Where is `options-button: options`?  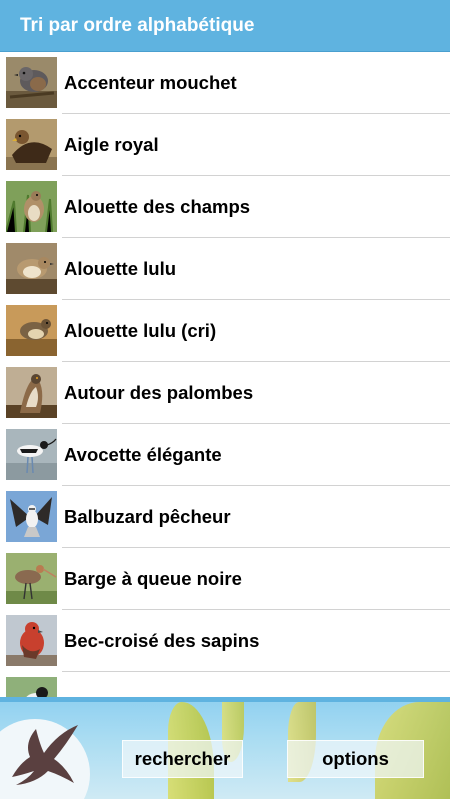 options-button: options is located at coordinates (355, 759).